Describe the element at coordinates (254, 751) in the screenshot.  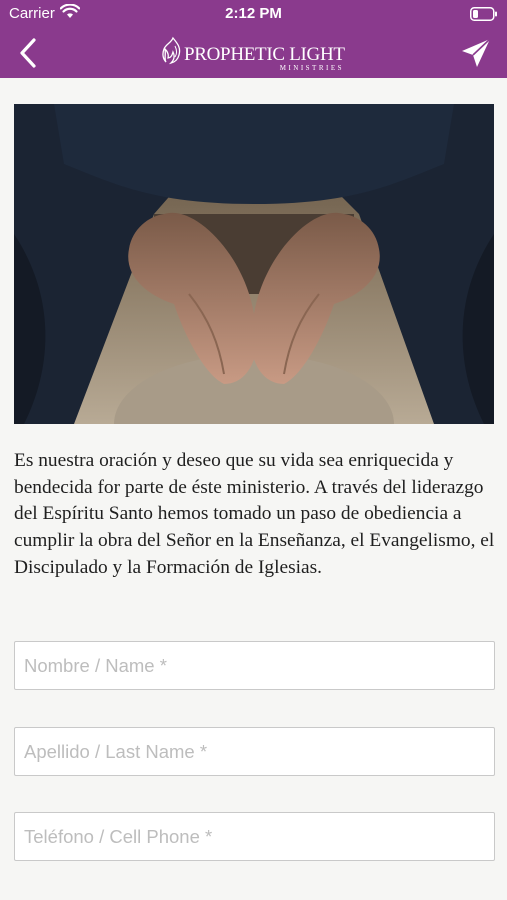
I see `last-name-field` at that location.